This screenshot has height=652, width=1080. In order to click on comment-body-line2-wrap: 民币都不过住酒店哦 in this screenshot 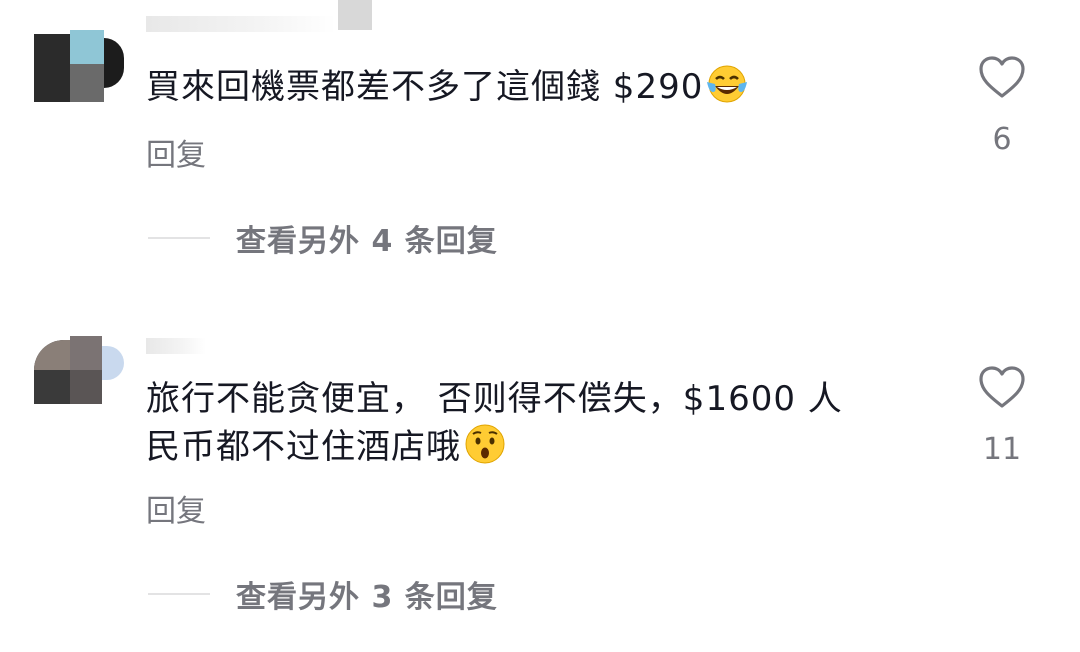, I will do `click(494, 446)`.